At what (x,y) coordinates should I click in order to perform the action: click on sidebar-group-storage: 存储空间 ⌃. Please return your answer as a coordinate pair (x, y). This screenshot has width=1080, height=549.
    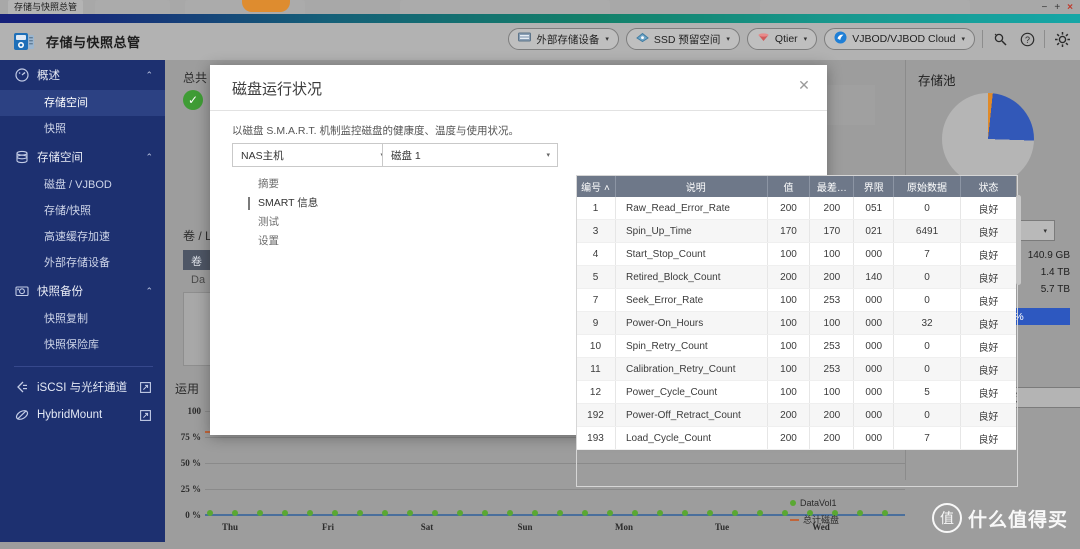
    Looking at the image, I should click on (82, 157).